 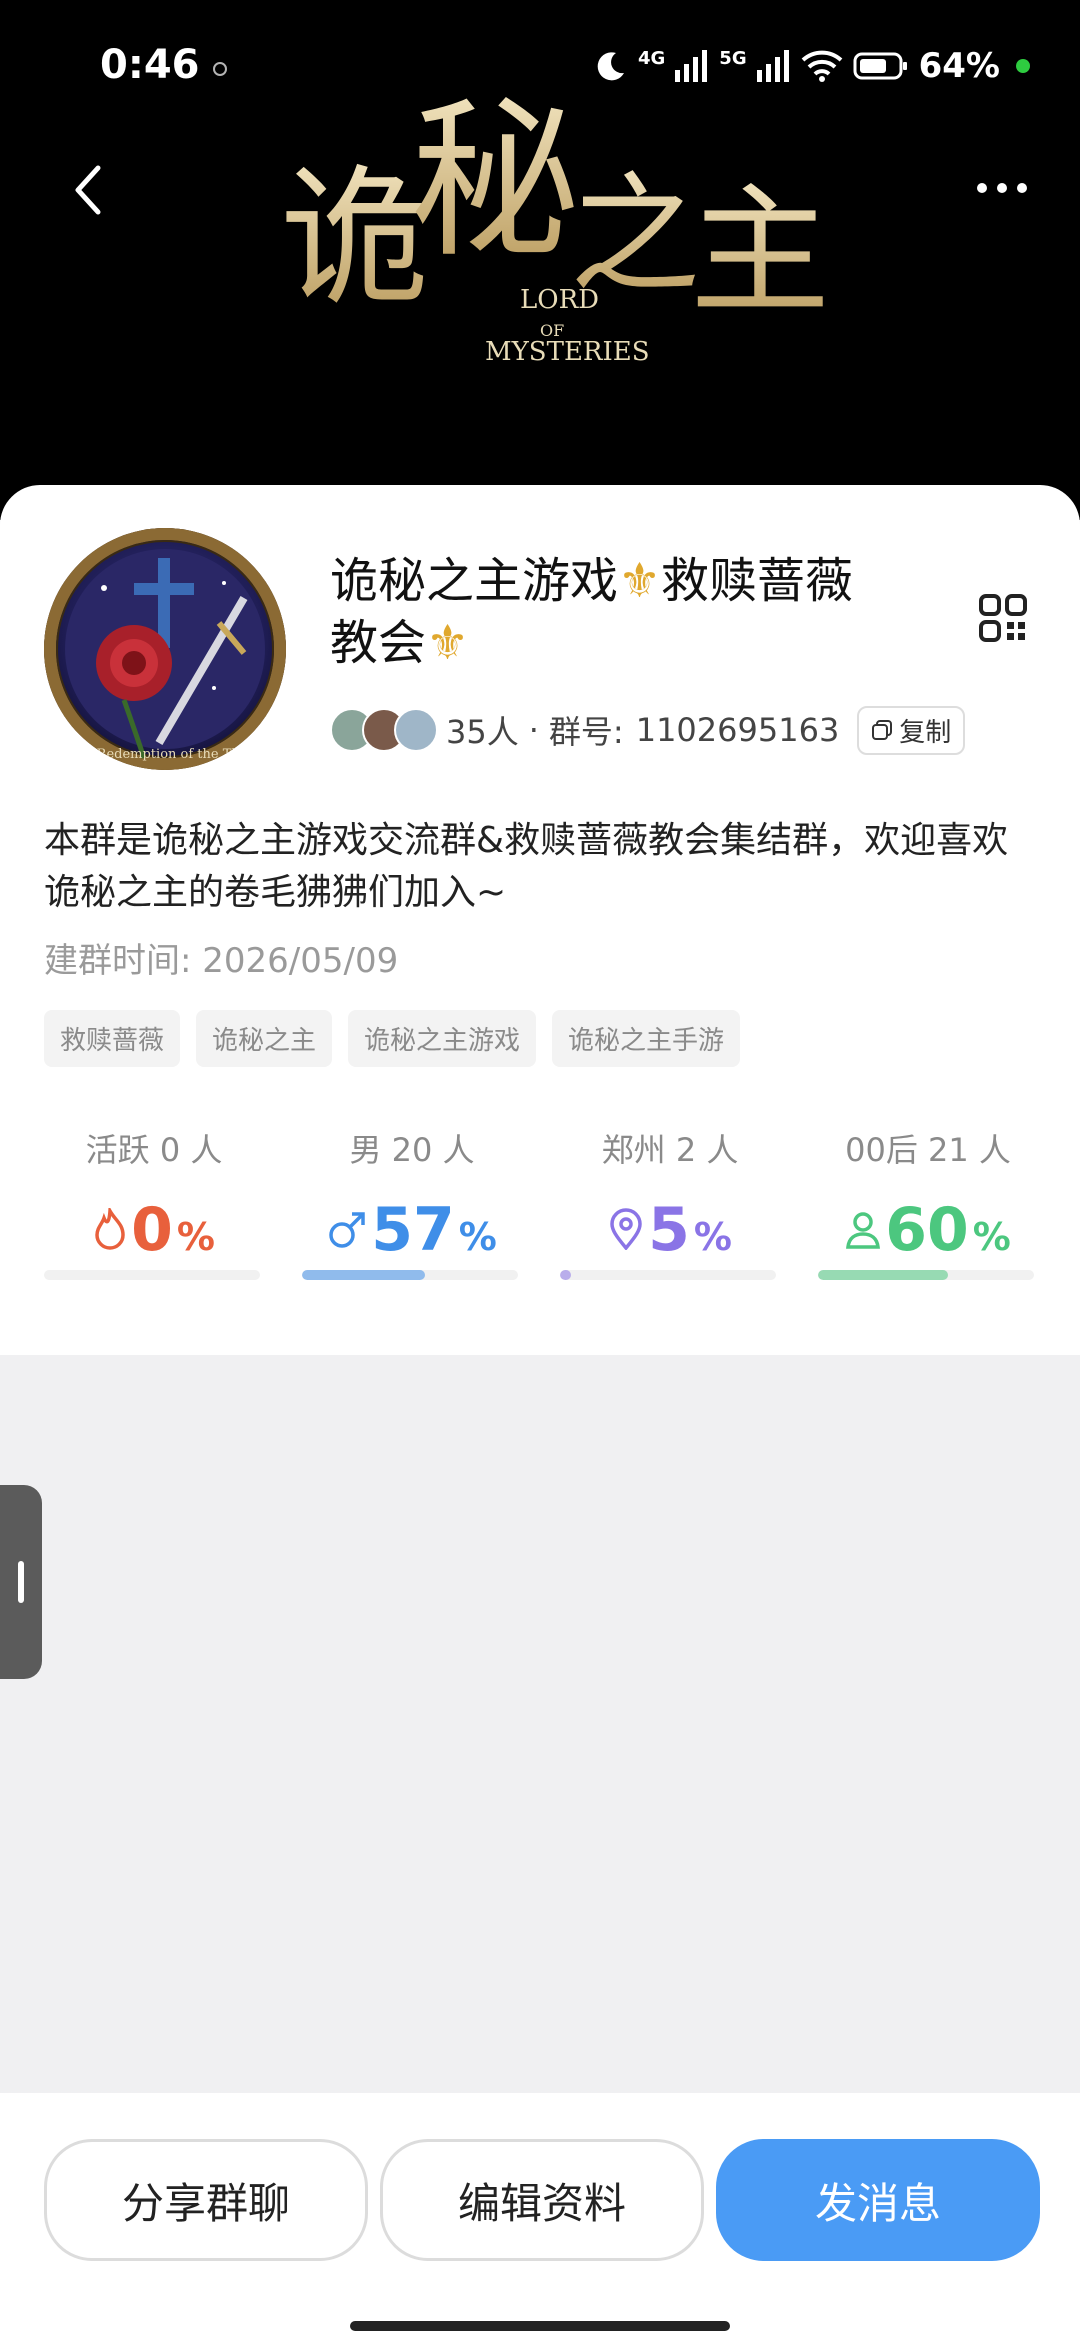 I want to click on group-number: 1102695163, so click(x=737, y=730).